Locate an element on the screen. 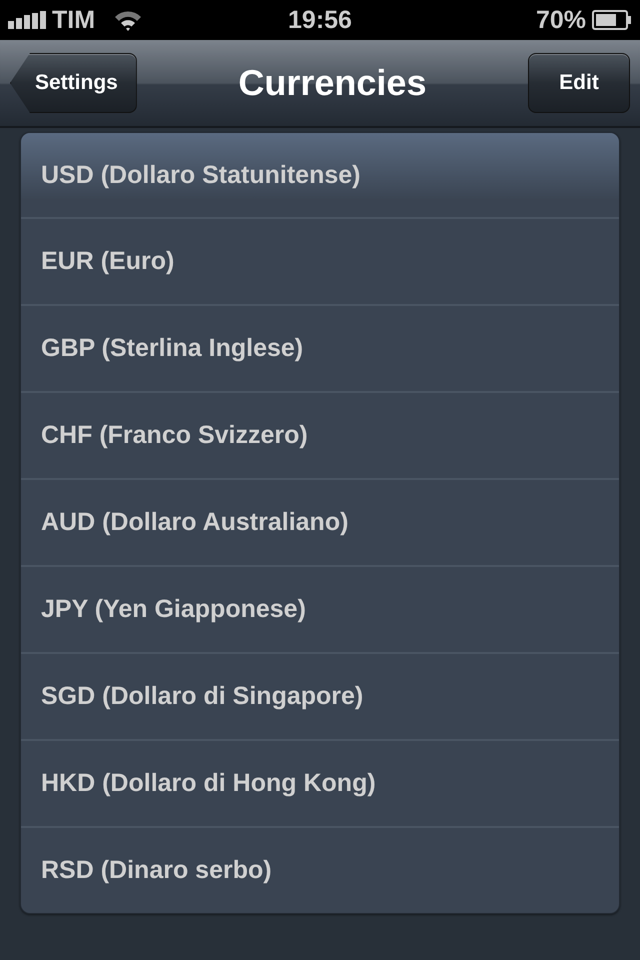 Image resolution: width=640 pixels, height=960 pixels. battery-percent: 70% is located at coordinates (561, 20).